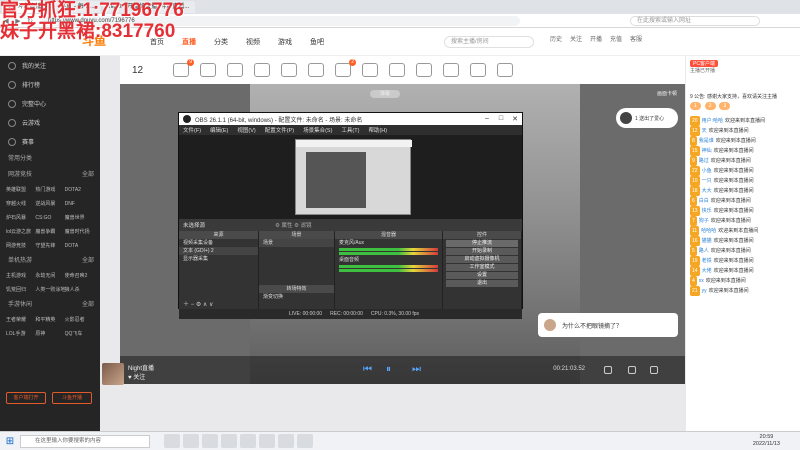  Describe the element at coordinates (608, 370) in the screenshot. I see `danmaku-toggle-icon` at that location.